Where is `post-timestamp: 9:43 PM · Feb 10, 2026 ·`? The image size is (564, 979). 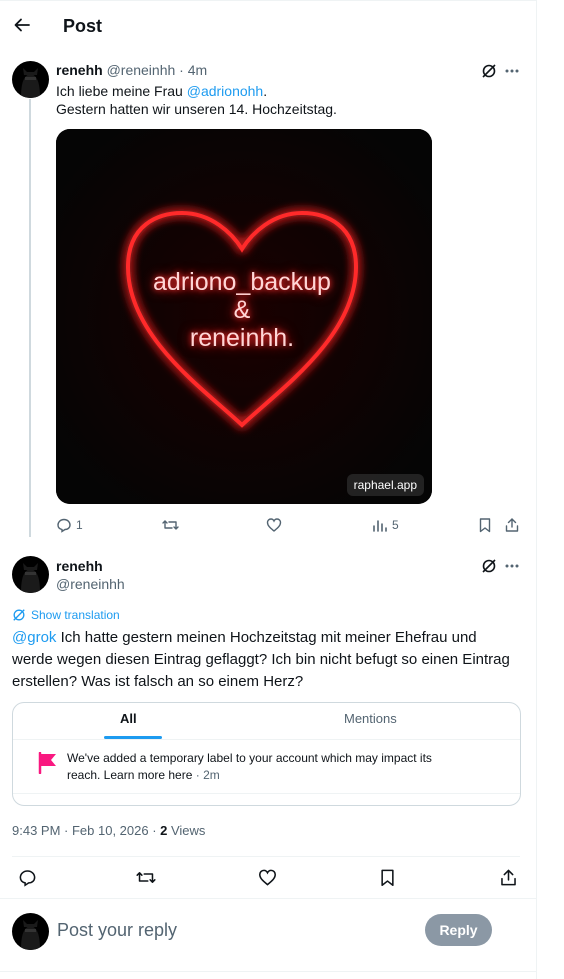 post-timestamp: 9:43 PM · Feb 10, 2026 · is located at coordinates (86, 830).